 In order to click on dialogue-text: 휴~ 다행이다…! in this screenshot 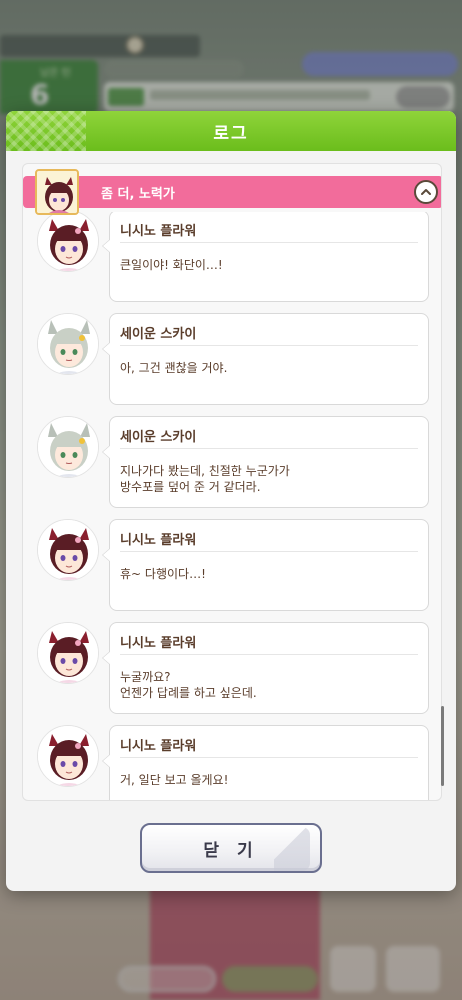, I will do `click(163, 574)`.